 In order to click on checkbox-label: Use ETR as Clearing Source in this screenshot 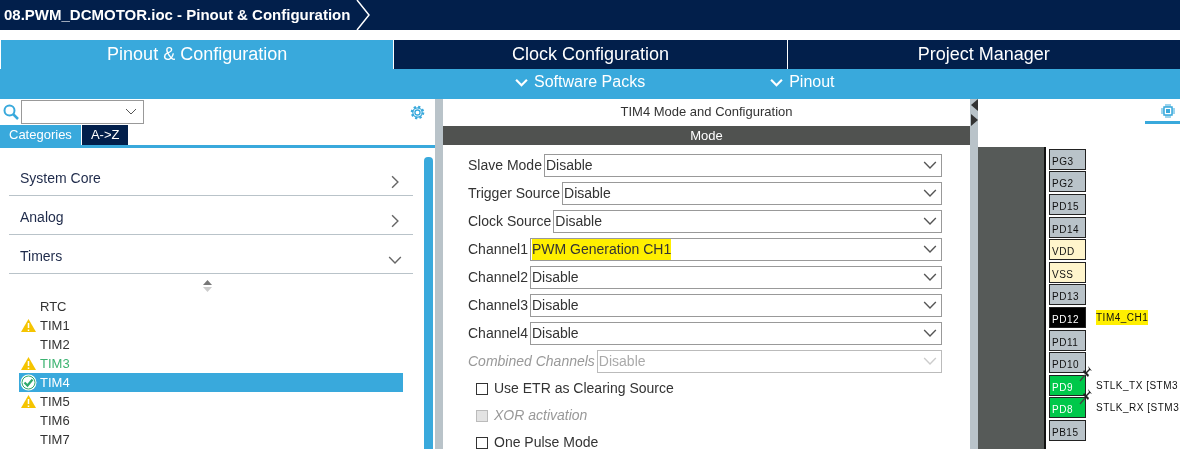, I will do `click(584, 388)`.